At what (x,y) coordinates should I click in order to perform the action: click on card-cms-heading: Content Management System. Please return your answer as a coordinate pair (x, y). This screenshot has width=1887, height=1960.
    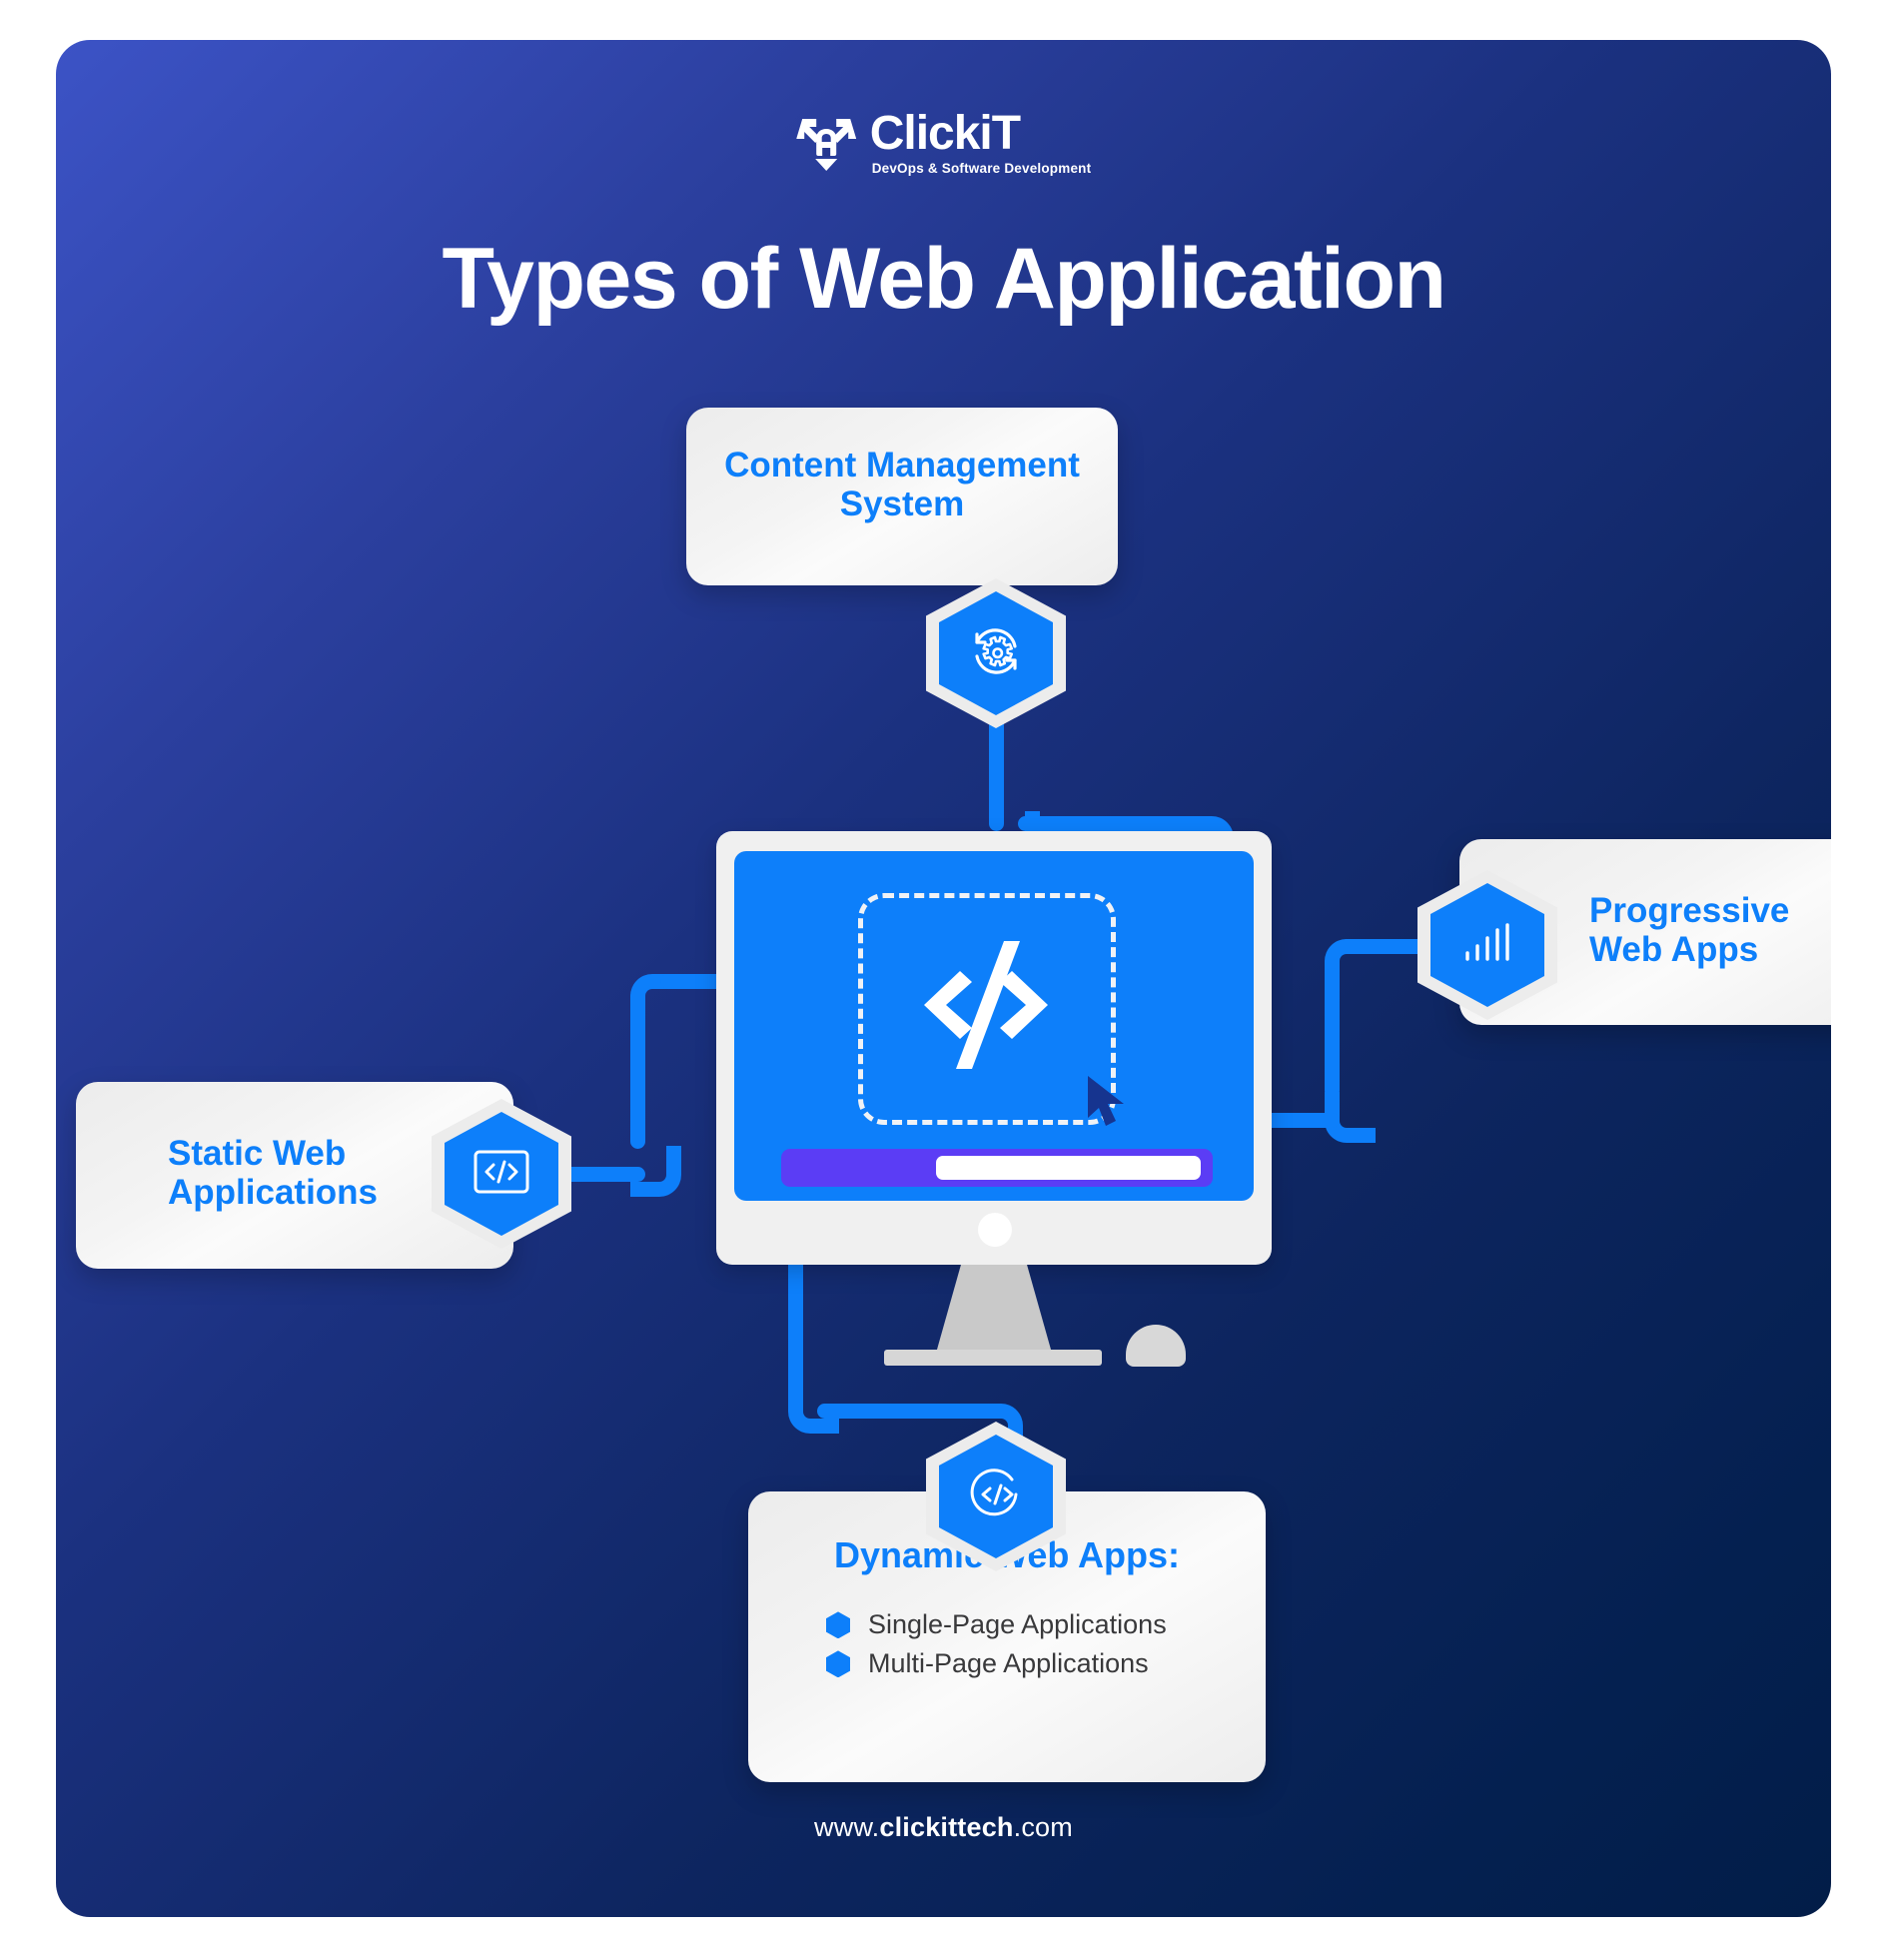
    Looking at the image, I should click on (902, 485).